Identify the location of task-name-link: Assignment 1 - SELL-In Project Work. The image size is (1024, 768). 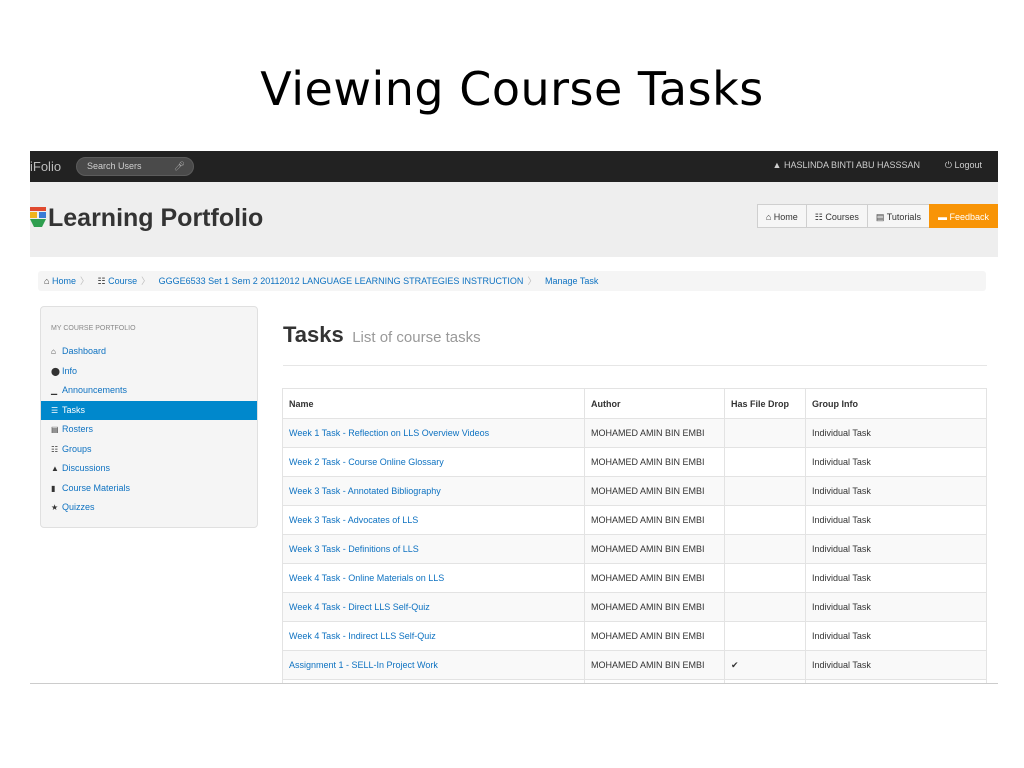
(433, 665).